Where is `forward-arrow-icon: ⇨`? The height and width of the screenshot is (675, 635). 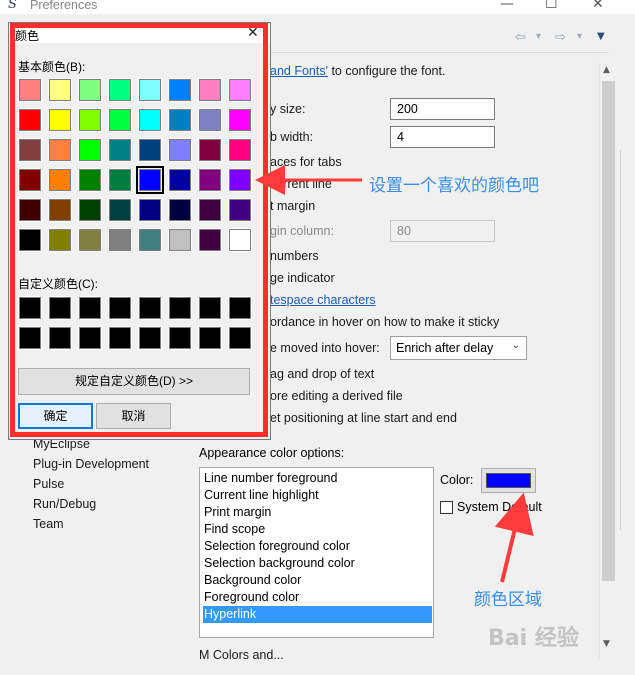
forward-arrow-icon: ⇨ is located at coordinates (560, 37).